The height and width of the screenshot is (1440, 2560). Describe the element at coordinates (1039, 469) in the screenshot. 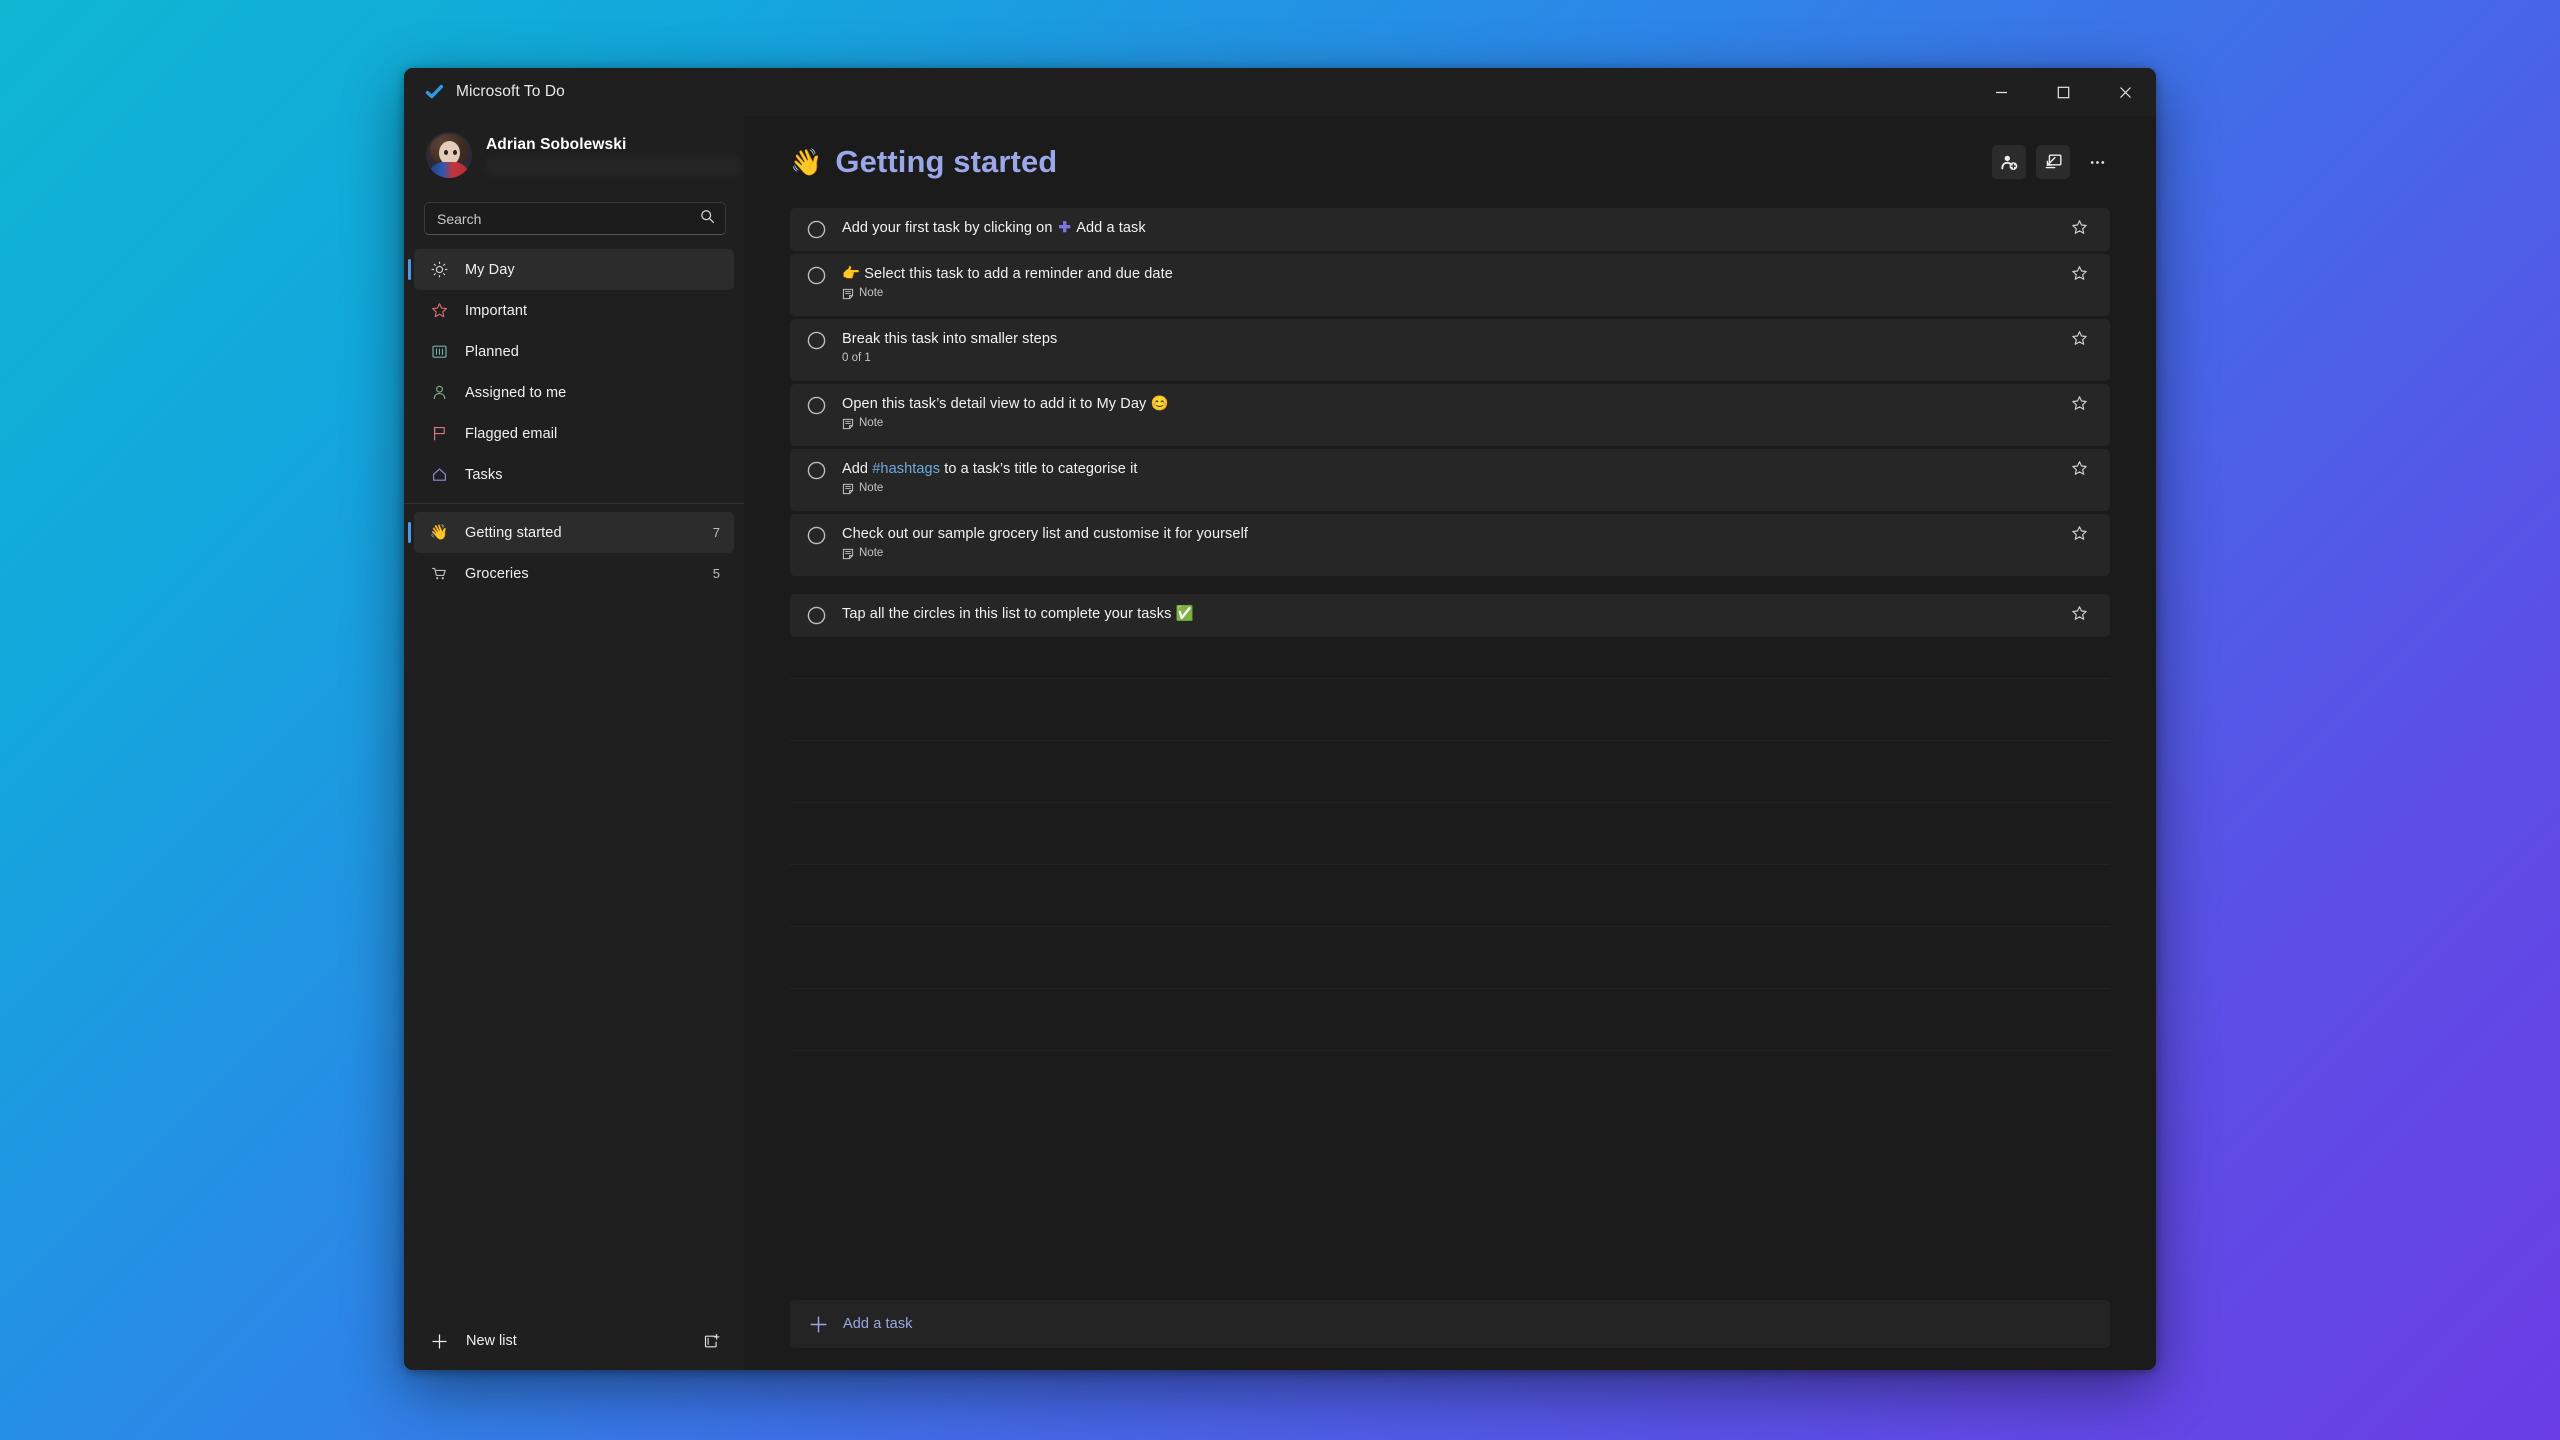

I see `task-title-text: to a task’s title to categorise it` at that location.